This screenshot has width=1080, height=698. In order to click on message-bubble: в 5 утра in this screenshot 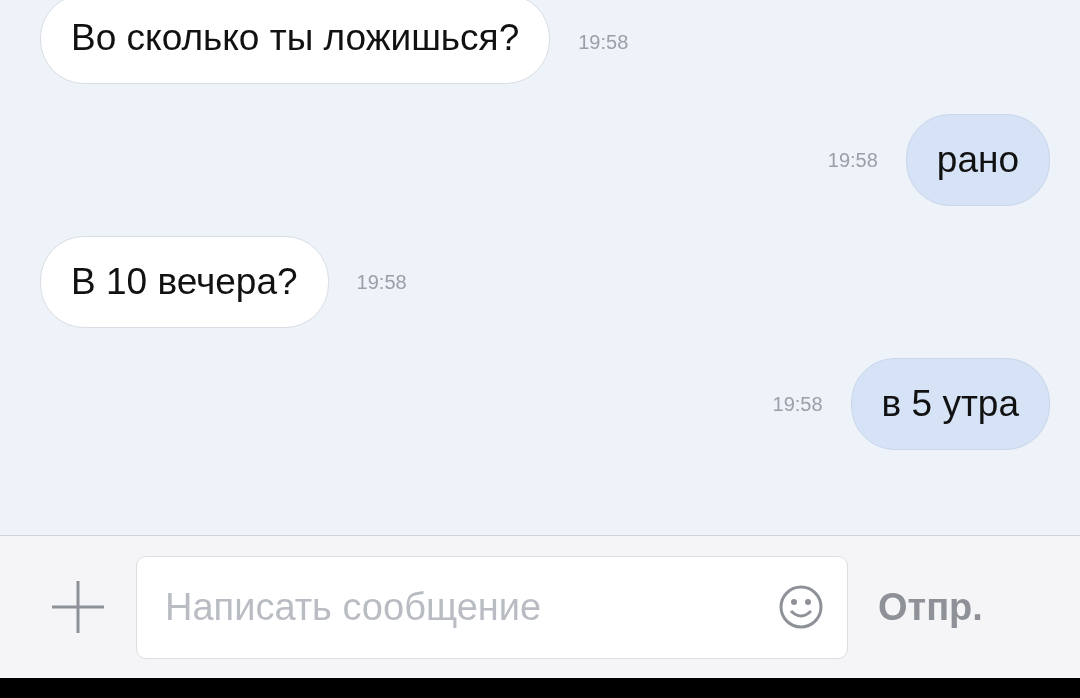, I will do `click(950, 404)`.